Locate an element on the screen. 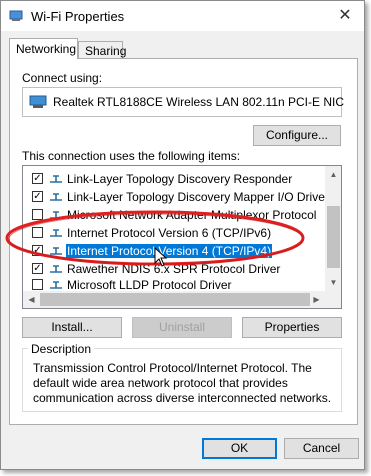  properties-button: Properties is located at coordinates (292, 327).